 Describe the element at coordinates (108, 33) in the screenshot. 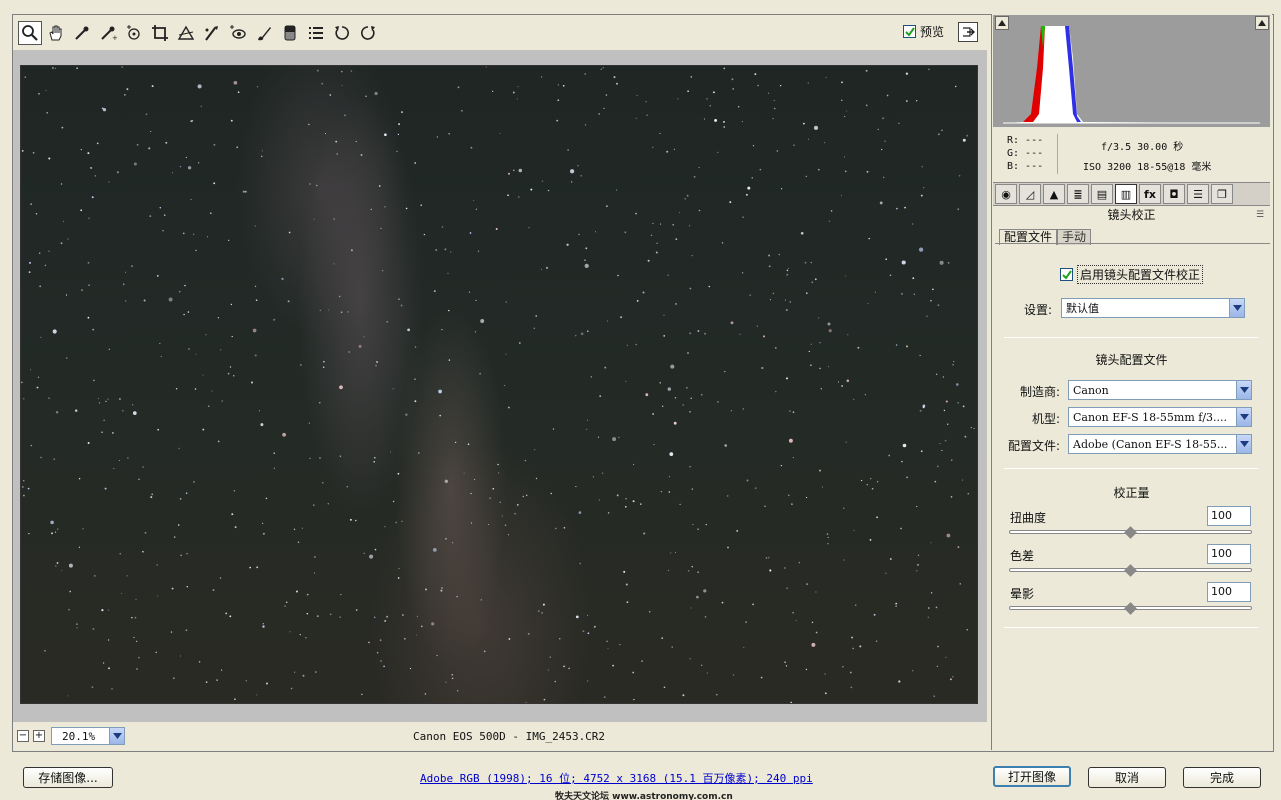

I see `color-sampler-icon: +` at that location.